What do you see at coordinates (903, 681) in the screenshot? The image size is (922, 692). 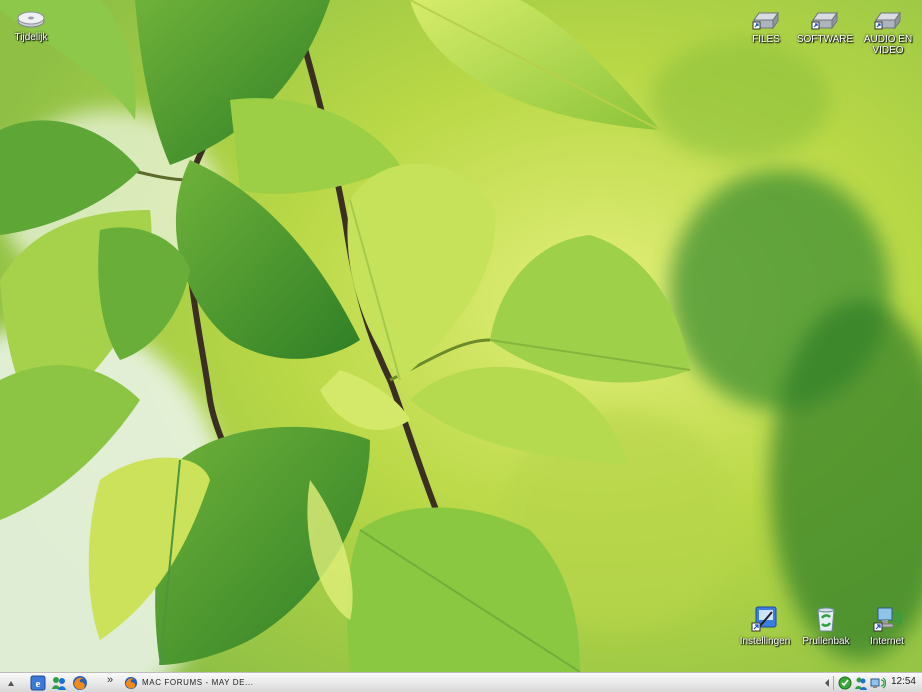 I see `clock: 12:54` at bounding box center [903, 681].